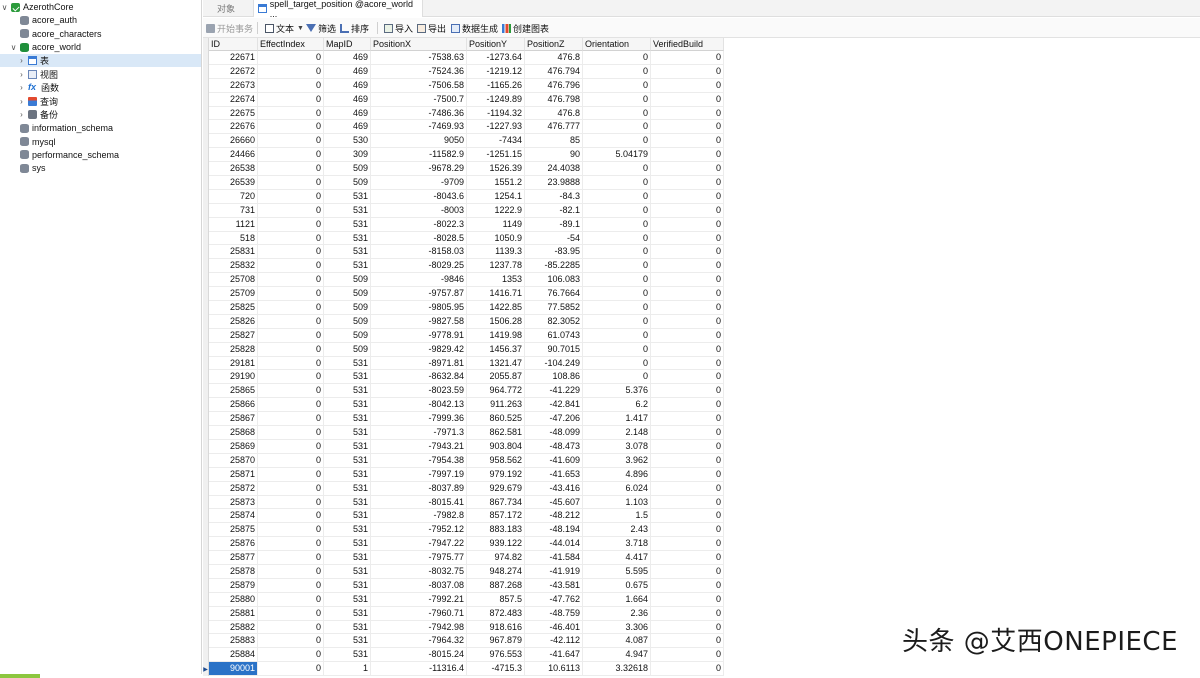 The image size is (1200, 678). I want to click on col-position-z-cell: -42.841, so click(554, 405).